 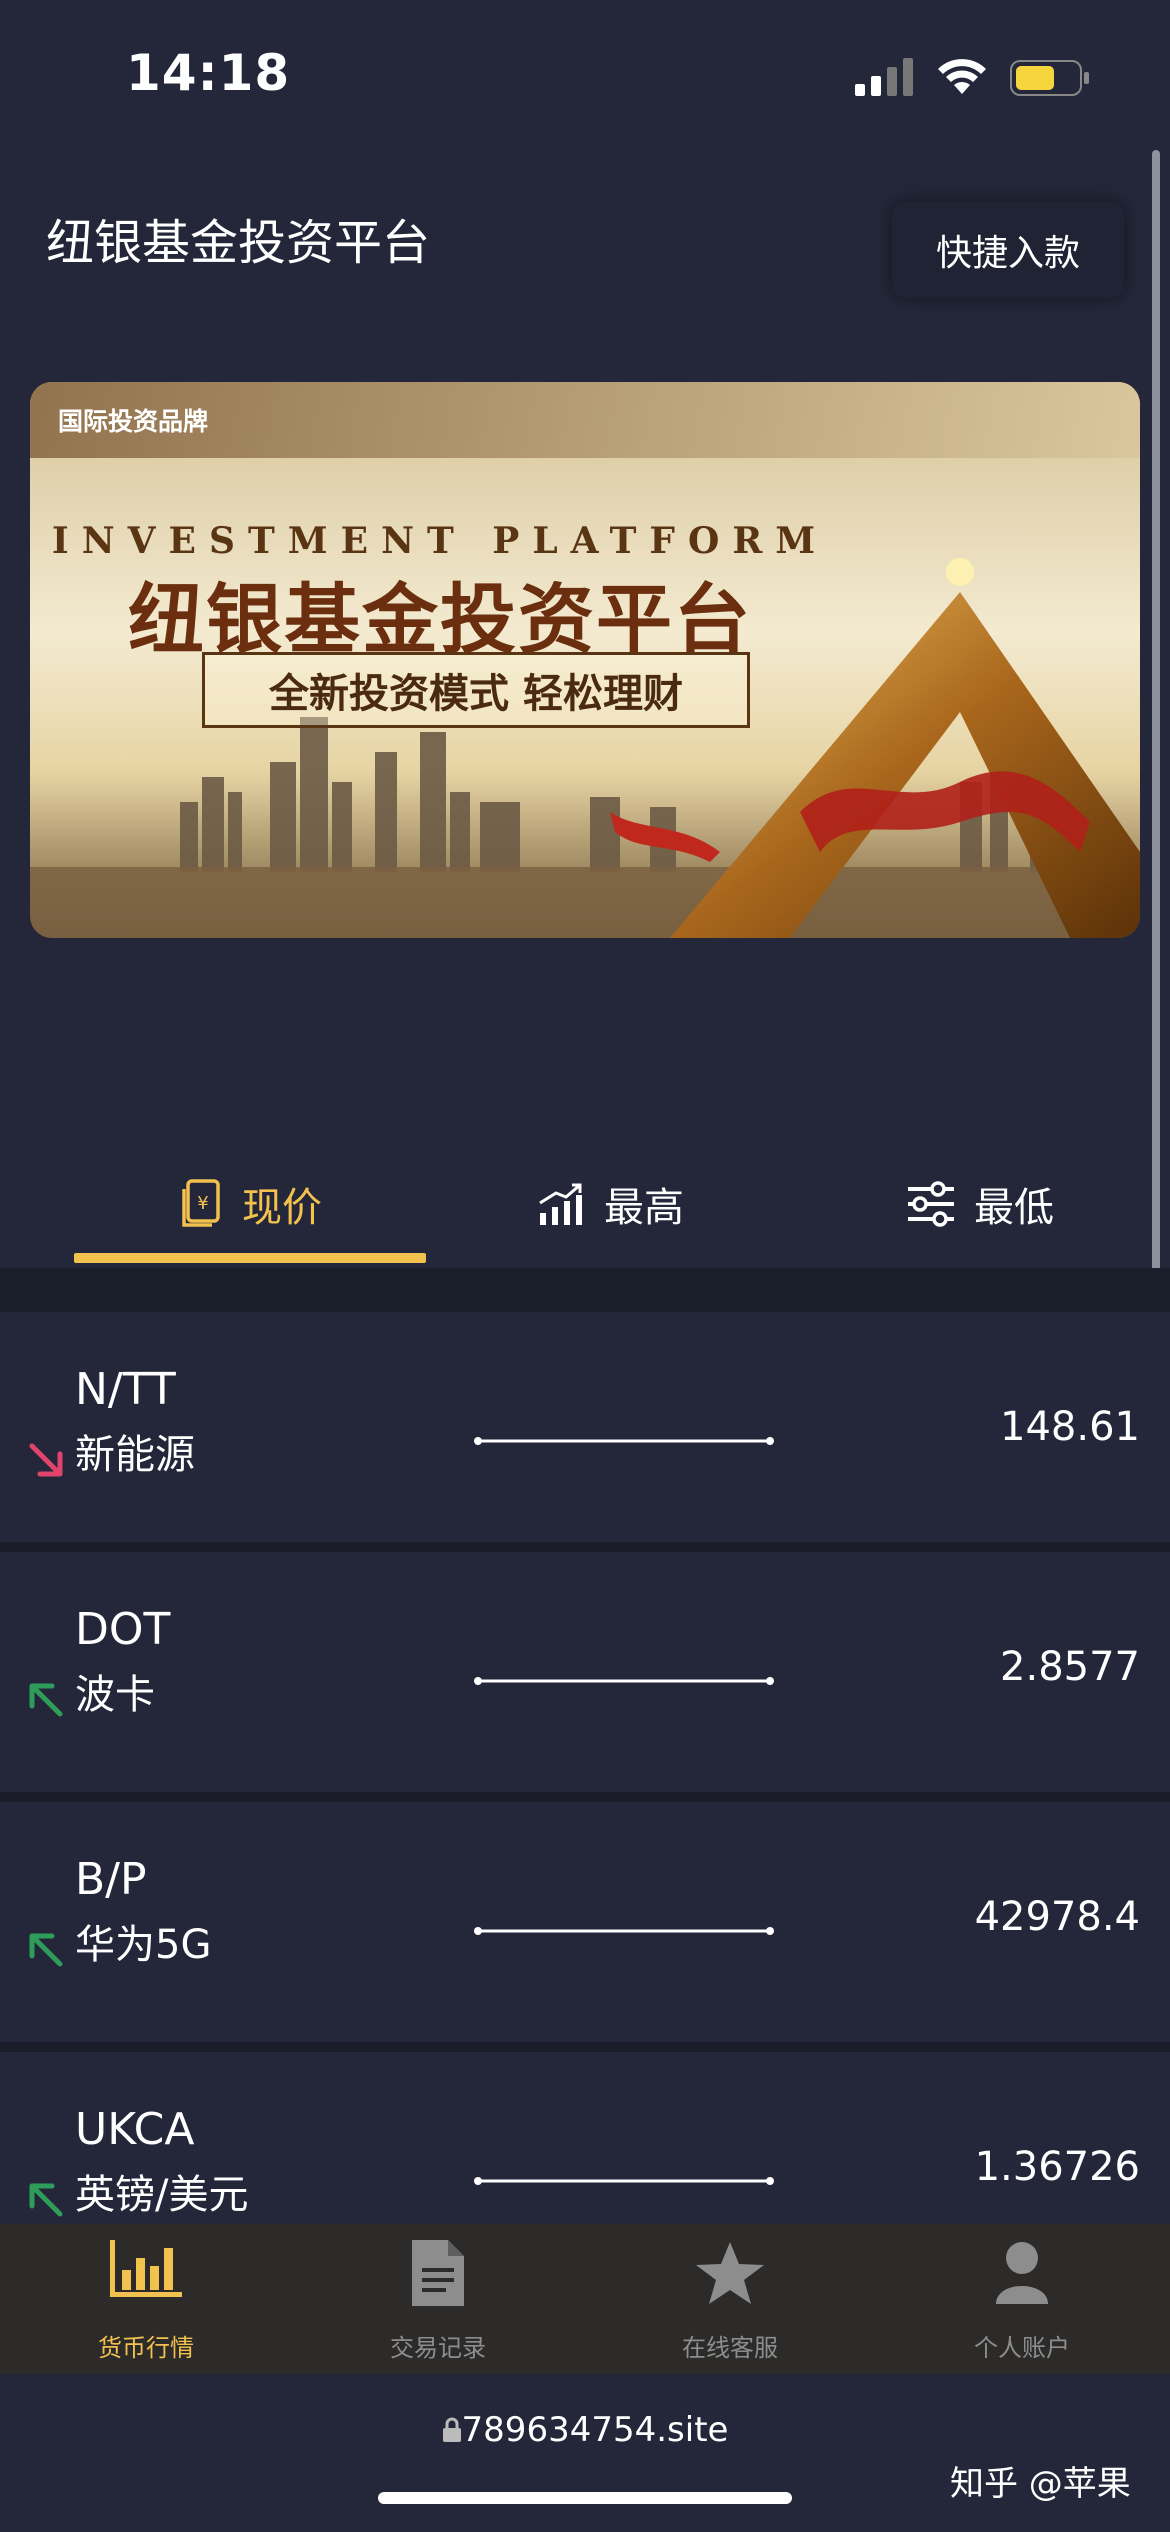 I want to click on active-tab-indicator, so click(x=250, y=1258).